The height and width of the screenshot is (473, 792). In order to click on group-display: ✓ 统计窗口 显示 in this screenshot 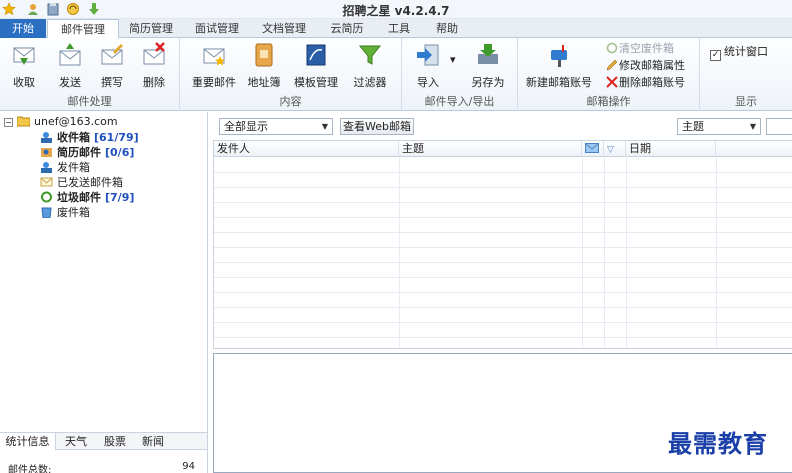, I will do `click(746, 74)`.